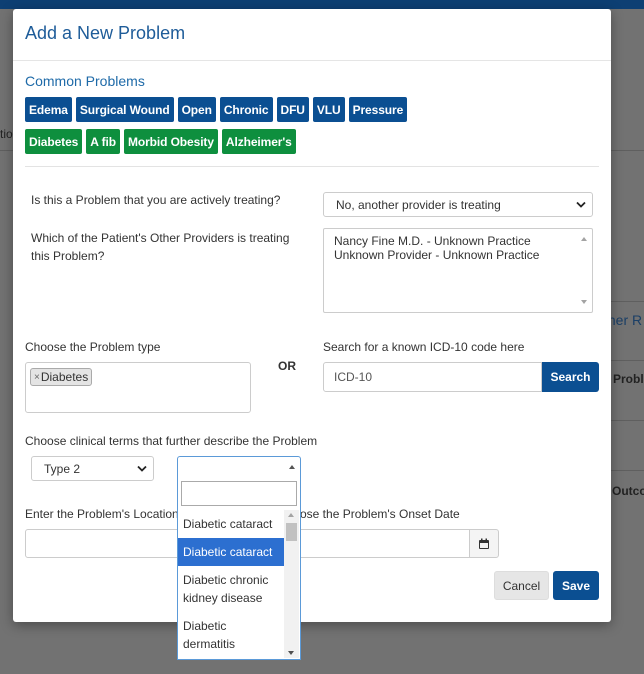 The image size is (644, 674). Describe the element at coordinates (584, 270) in the screenshot. I see `listbox-scrollbar` at that location.